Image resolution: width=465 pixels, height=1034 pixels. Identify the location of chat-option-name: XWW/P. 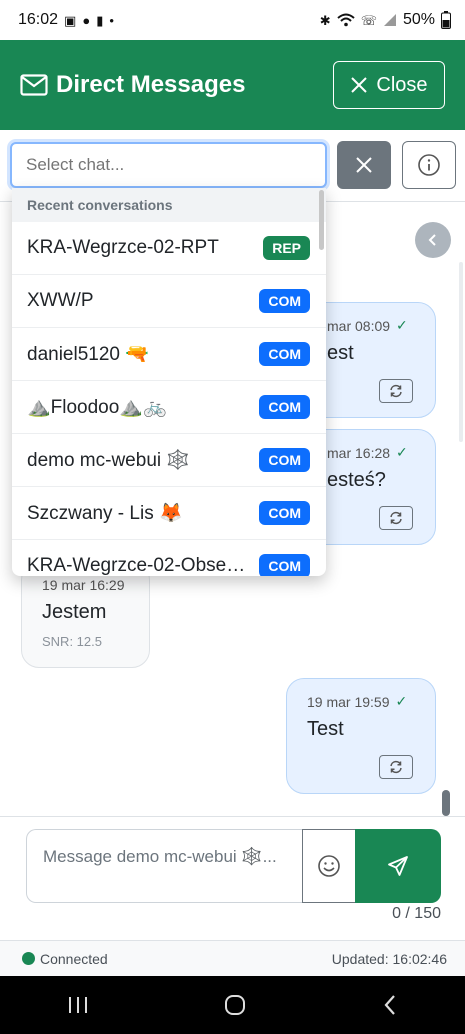
(60, 300).